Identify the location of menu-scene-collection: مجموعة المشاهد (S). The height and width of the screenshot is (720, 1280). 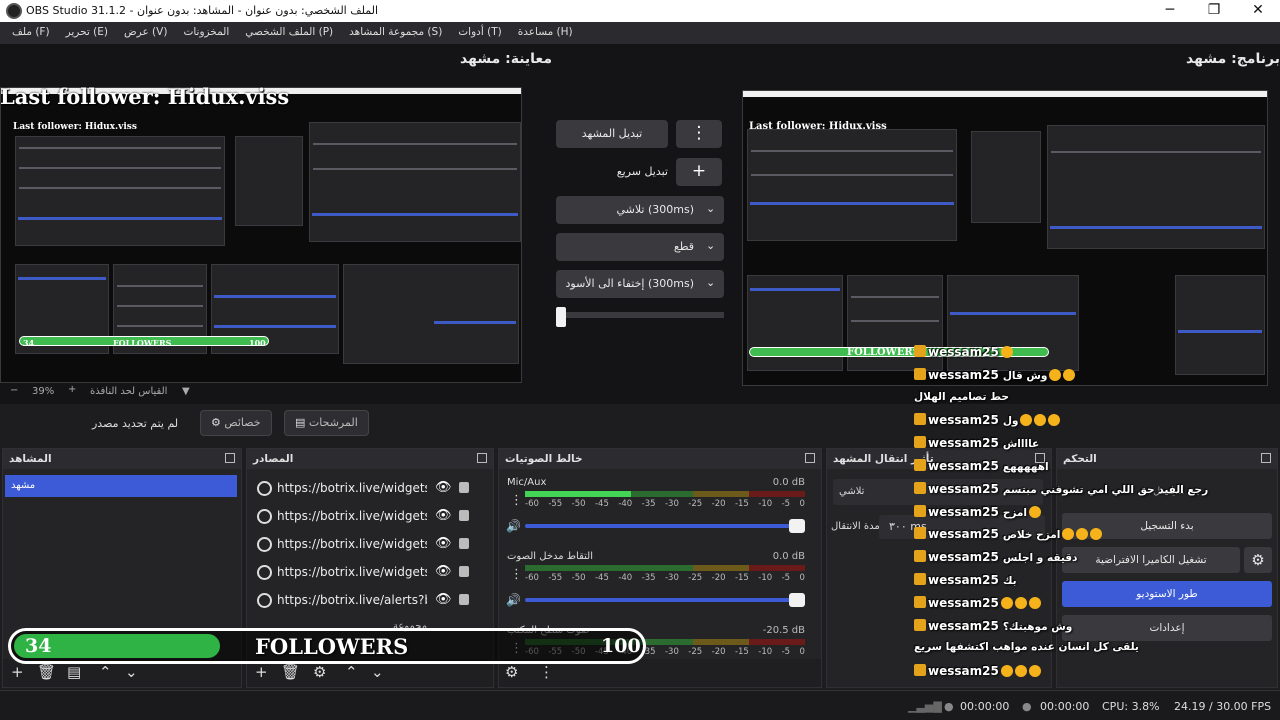
(395, 33).